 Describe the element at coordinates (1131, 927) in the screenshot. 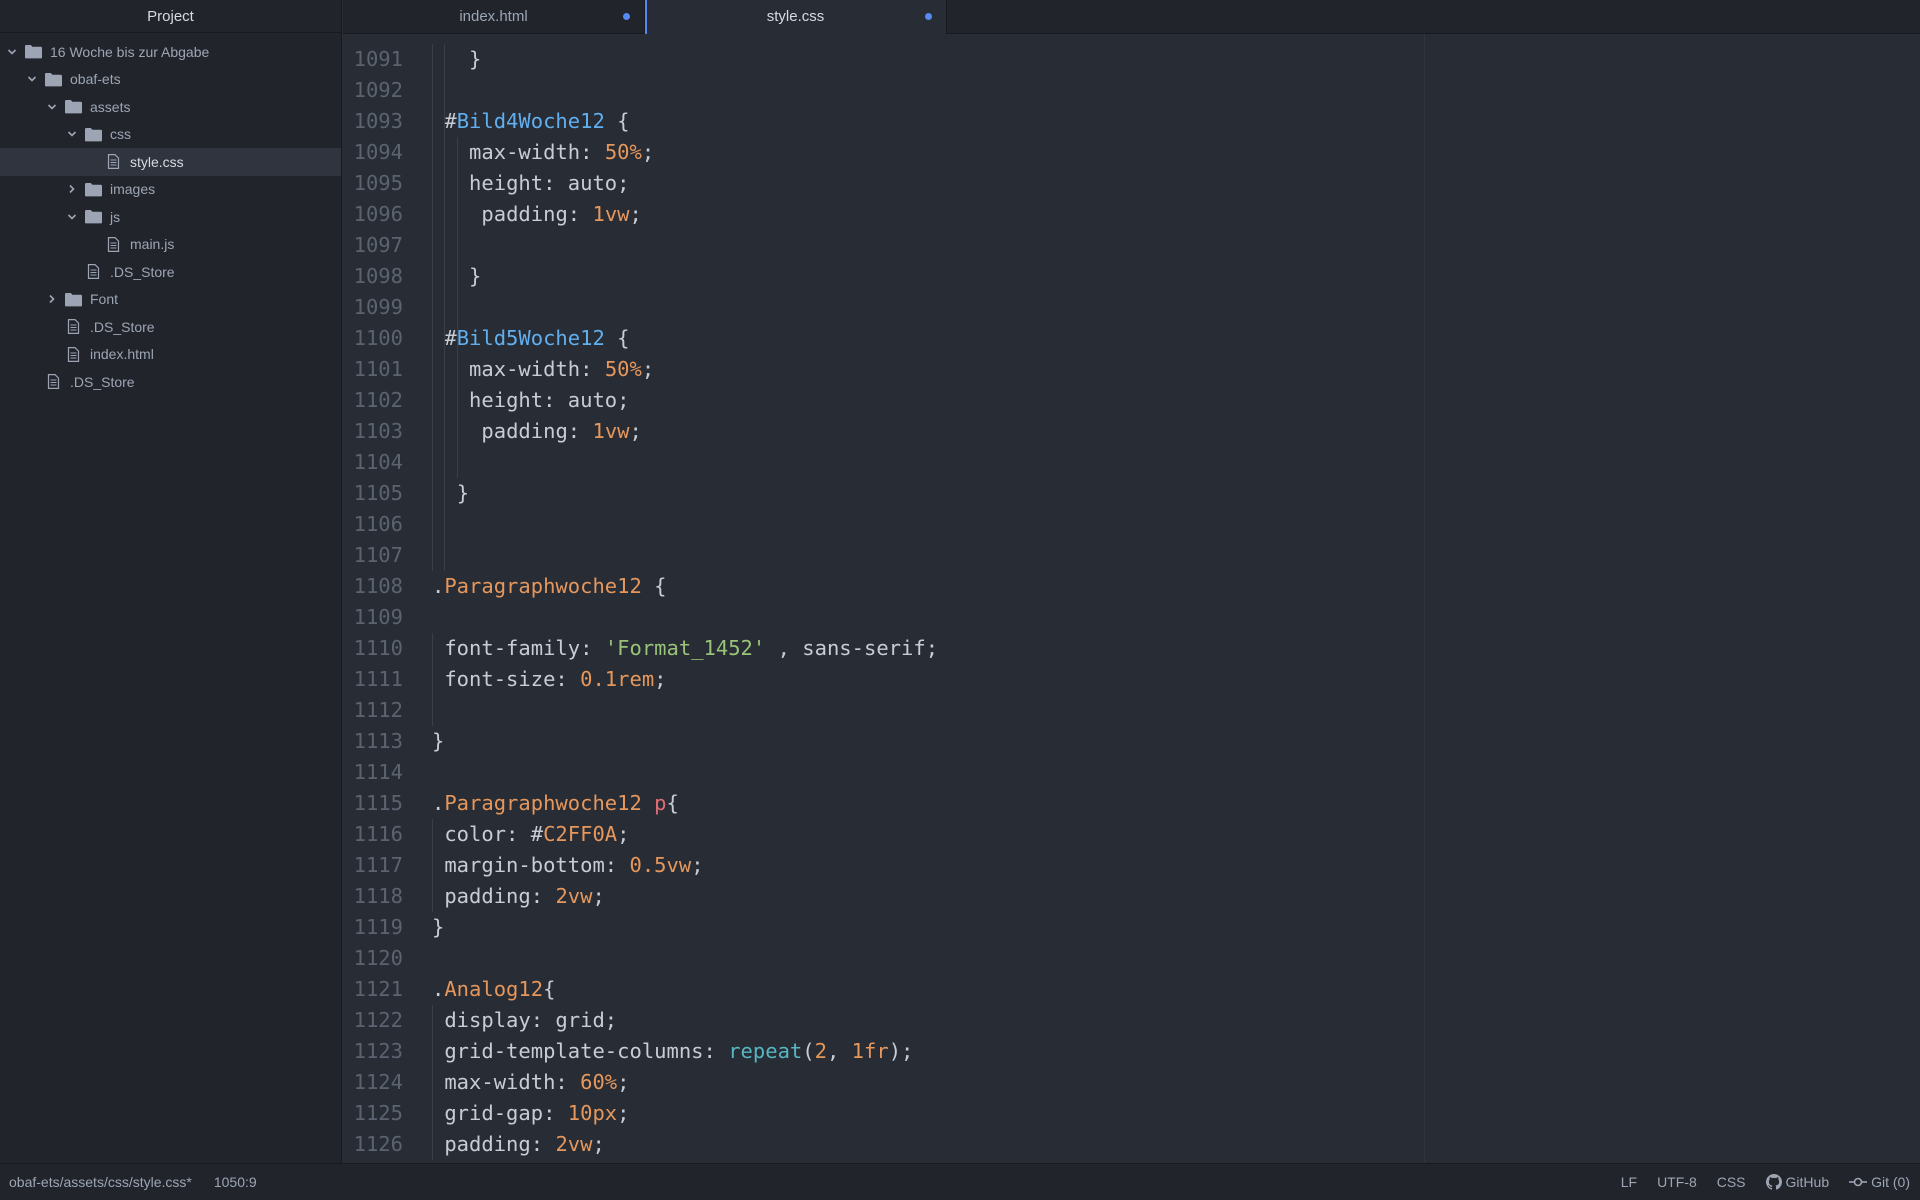

I see `code-line: 1119}` at that location.